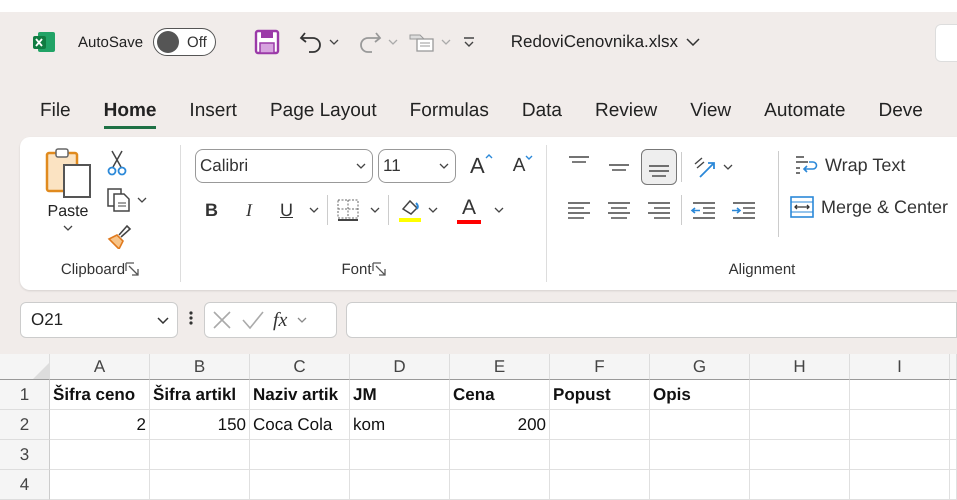  I want to click on table-cell: Cena, so click(500, 395).